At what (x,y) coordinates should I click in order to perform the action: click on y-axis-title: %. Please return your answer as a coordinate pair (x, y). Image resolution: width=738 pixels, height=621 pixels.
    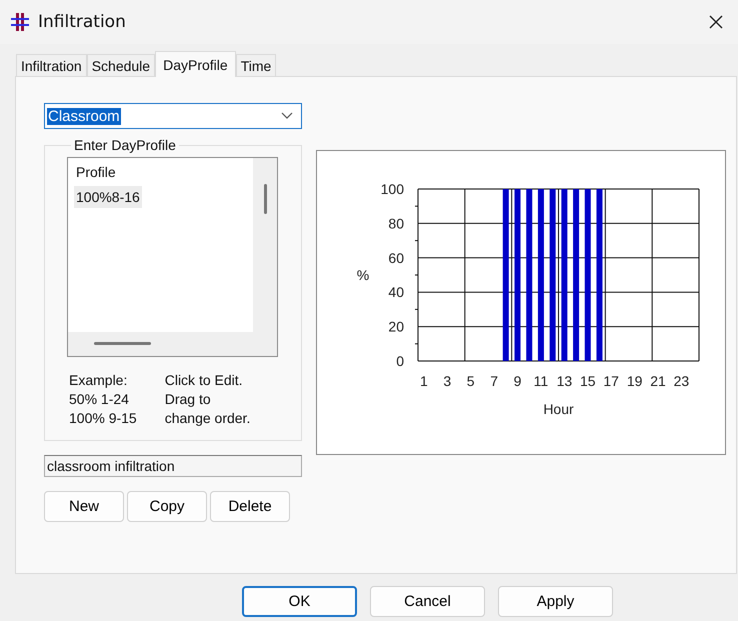
    Looking at the image, I should click on (363, 275).